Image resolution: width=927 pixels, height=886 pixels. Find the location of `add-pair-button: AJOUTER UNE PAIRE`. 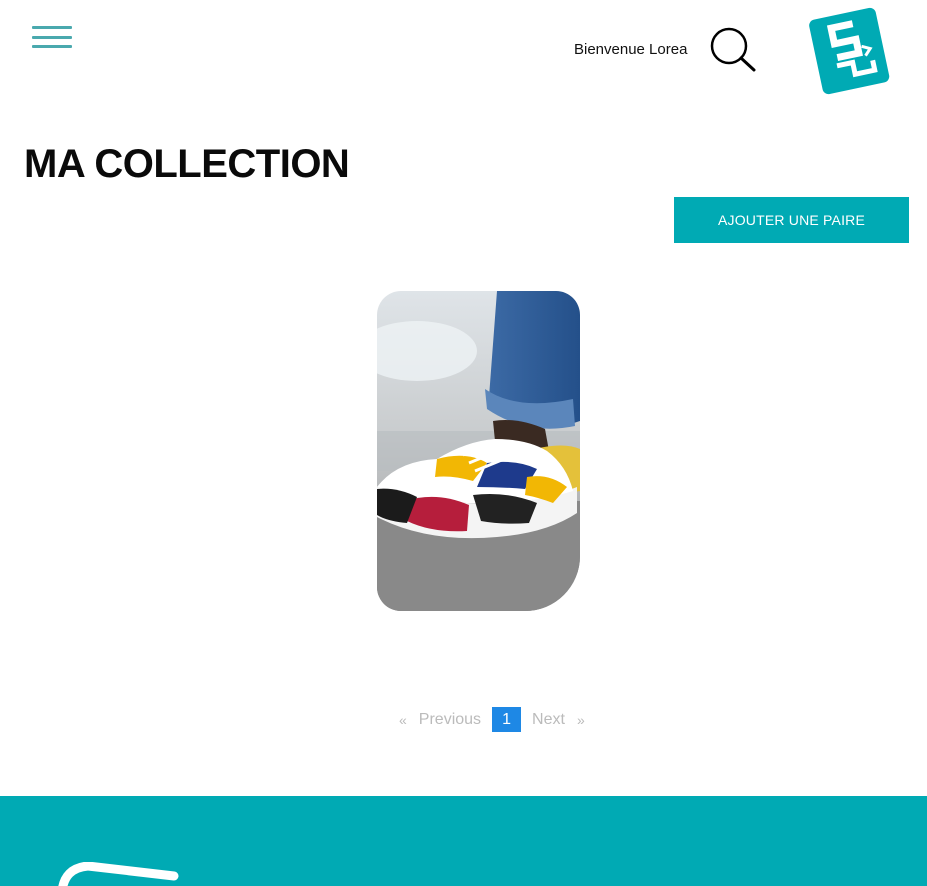

add-pair-button: AJOUTER UNE PAIRE is located at coordinates (791, 220).